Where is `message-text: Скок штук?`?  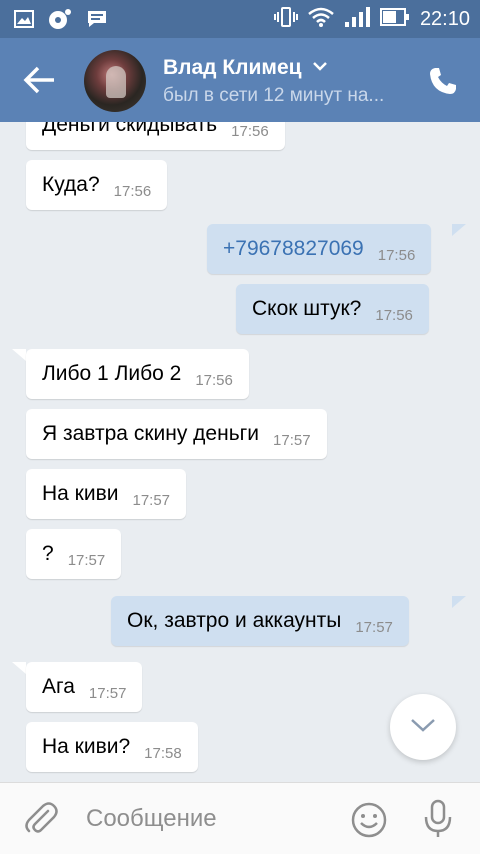 message-text: Скок штук? is located at coordinates (307, 308).